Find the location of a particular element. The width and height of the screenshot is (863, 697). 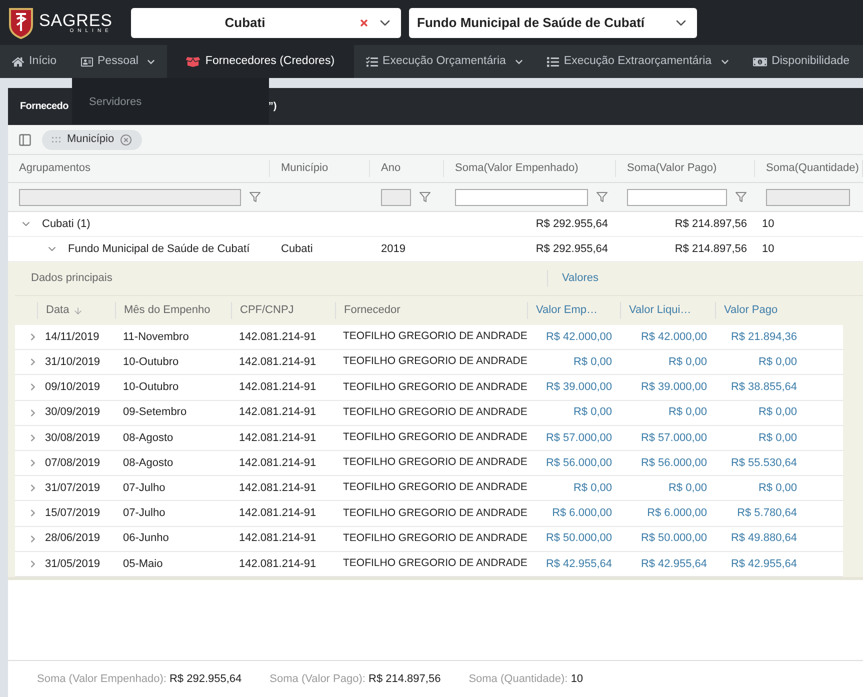

column-header: Soma(Valor Empenhado) is located at coordinates (530, 168).